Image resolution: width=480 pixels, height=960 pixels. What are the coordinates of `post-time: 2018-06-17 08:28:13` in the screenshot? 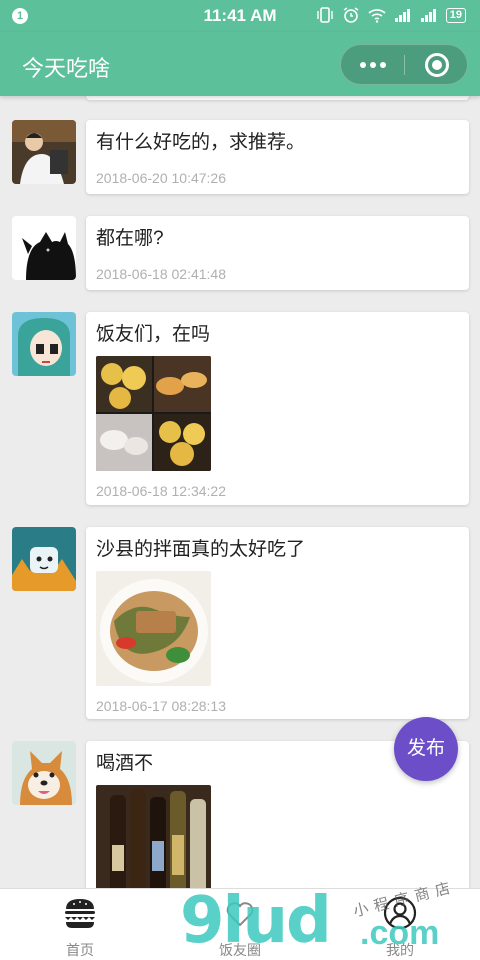 It's located at (161, 706).